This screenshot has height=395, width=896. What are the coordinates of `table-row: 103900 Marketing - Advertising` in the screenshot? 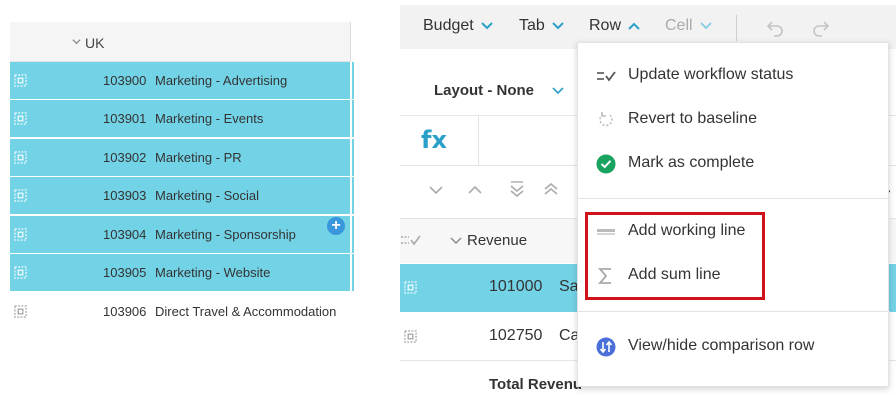 It's located at (182, 81).